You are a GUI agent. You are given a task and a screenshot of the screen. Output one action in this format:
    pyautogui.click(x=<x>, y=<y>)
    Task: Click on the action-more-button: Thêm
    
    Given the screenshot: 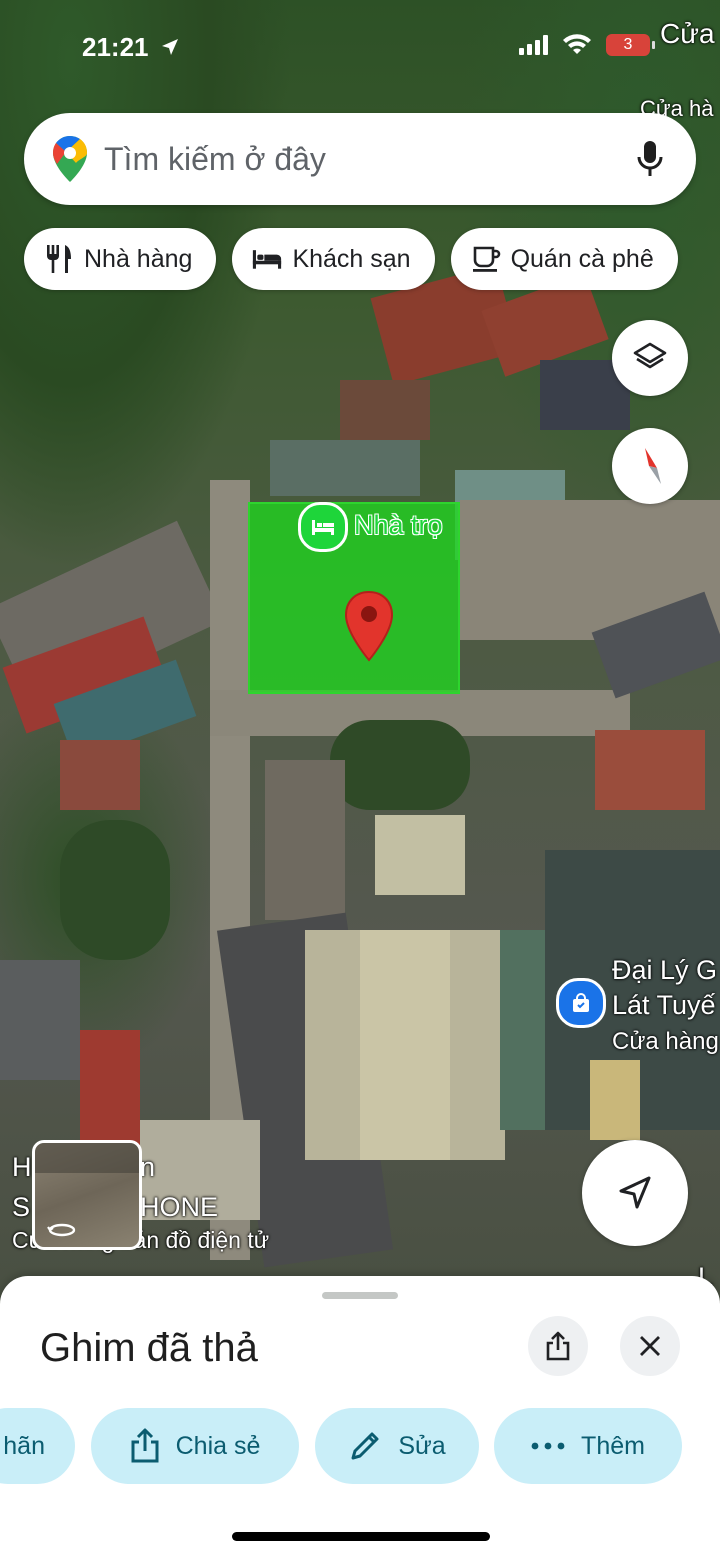 What is the action you would take?
    pyautogui.click(x=588, y=1446)
    